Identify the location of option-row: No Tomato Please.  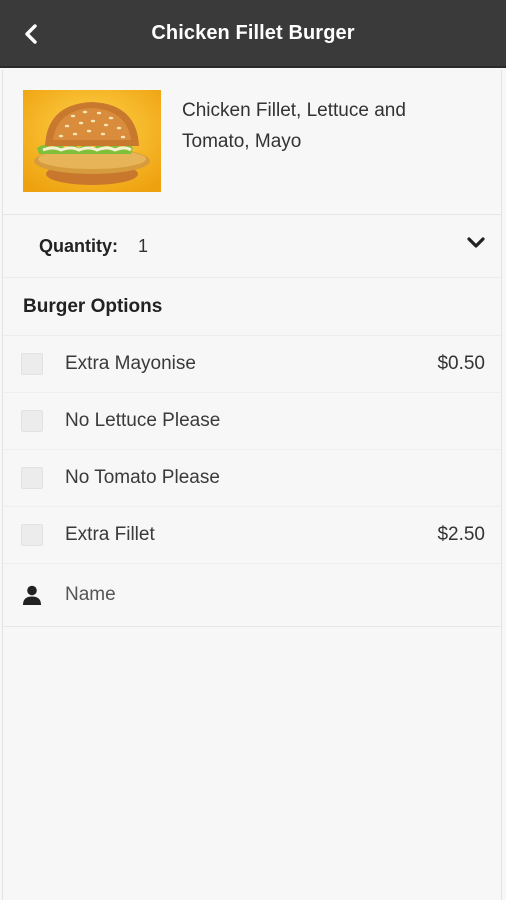
(252, 478).